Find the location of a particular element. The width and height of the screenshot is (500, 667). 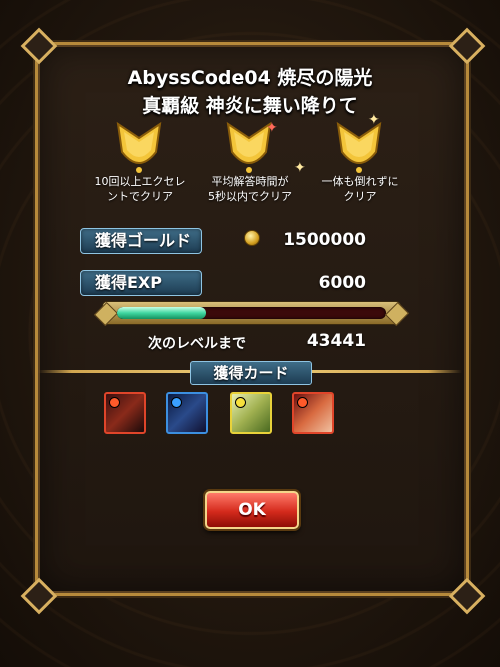

gold-label: 獲得ゴールド is located at coordinates (141, 241).